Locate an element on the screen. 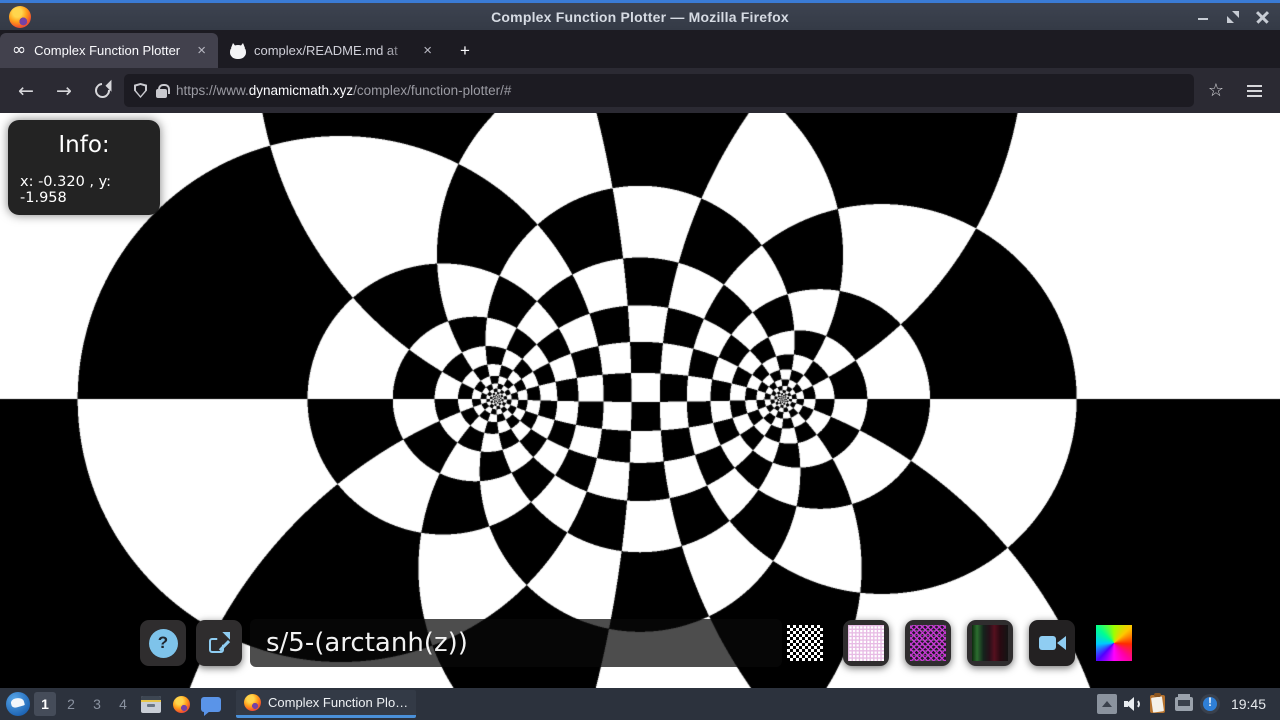  back-button: ← is located at coordinates (26, 91).